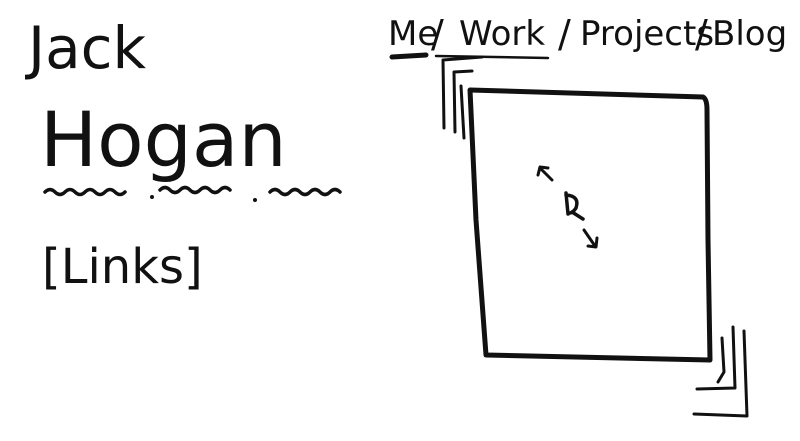  What do you see at coordinates (492, 57) in the screenshot?
I see `nav-underline` at bounding box center [492, 57].